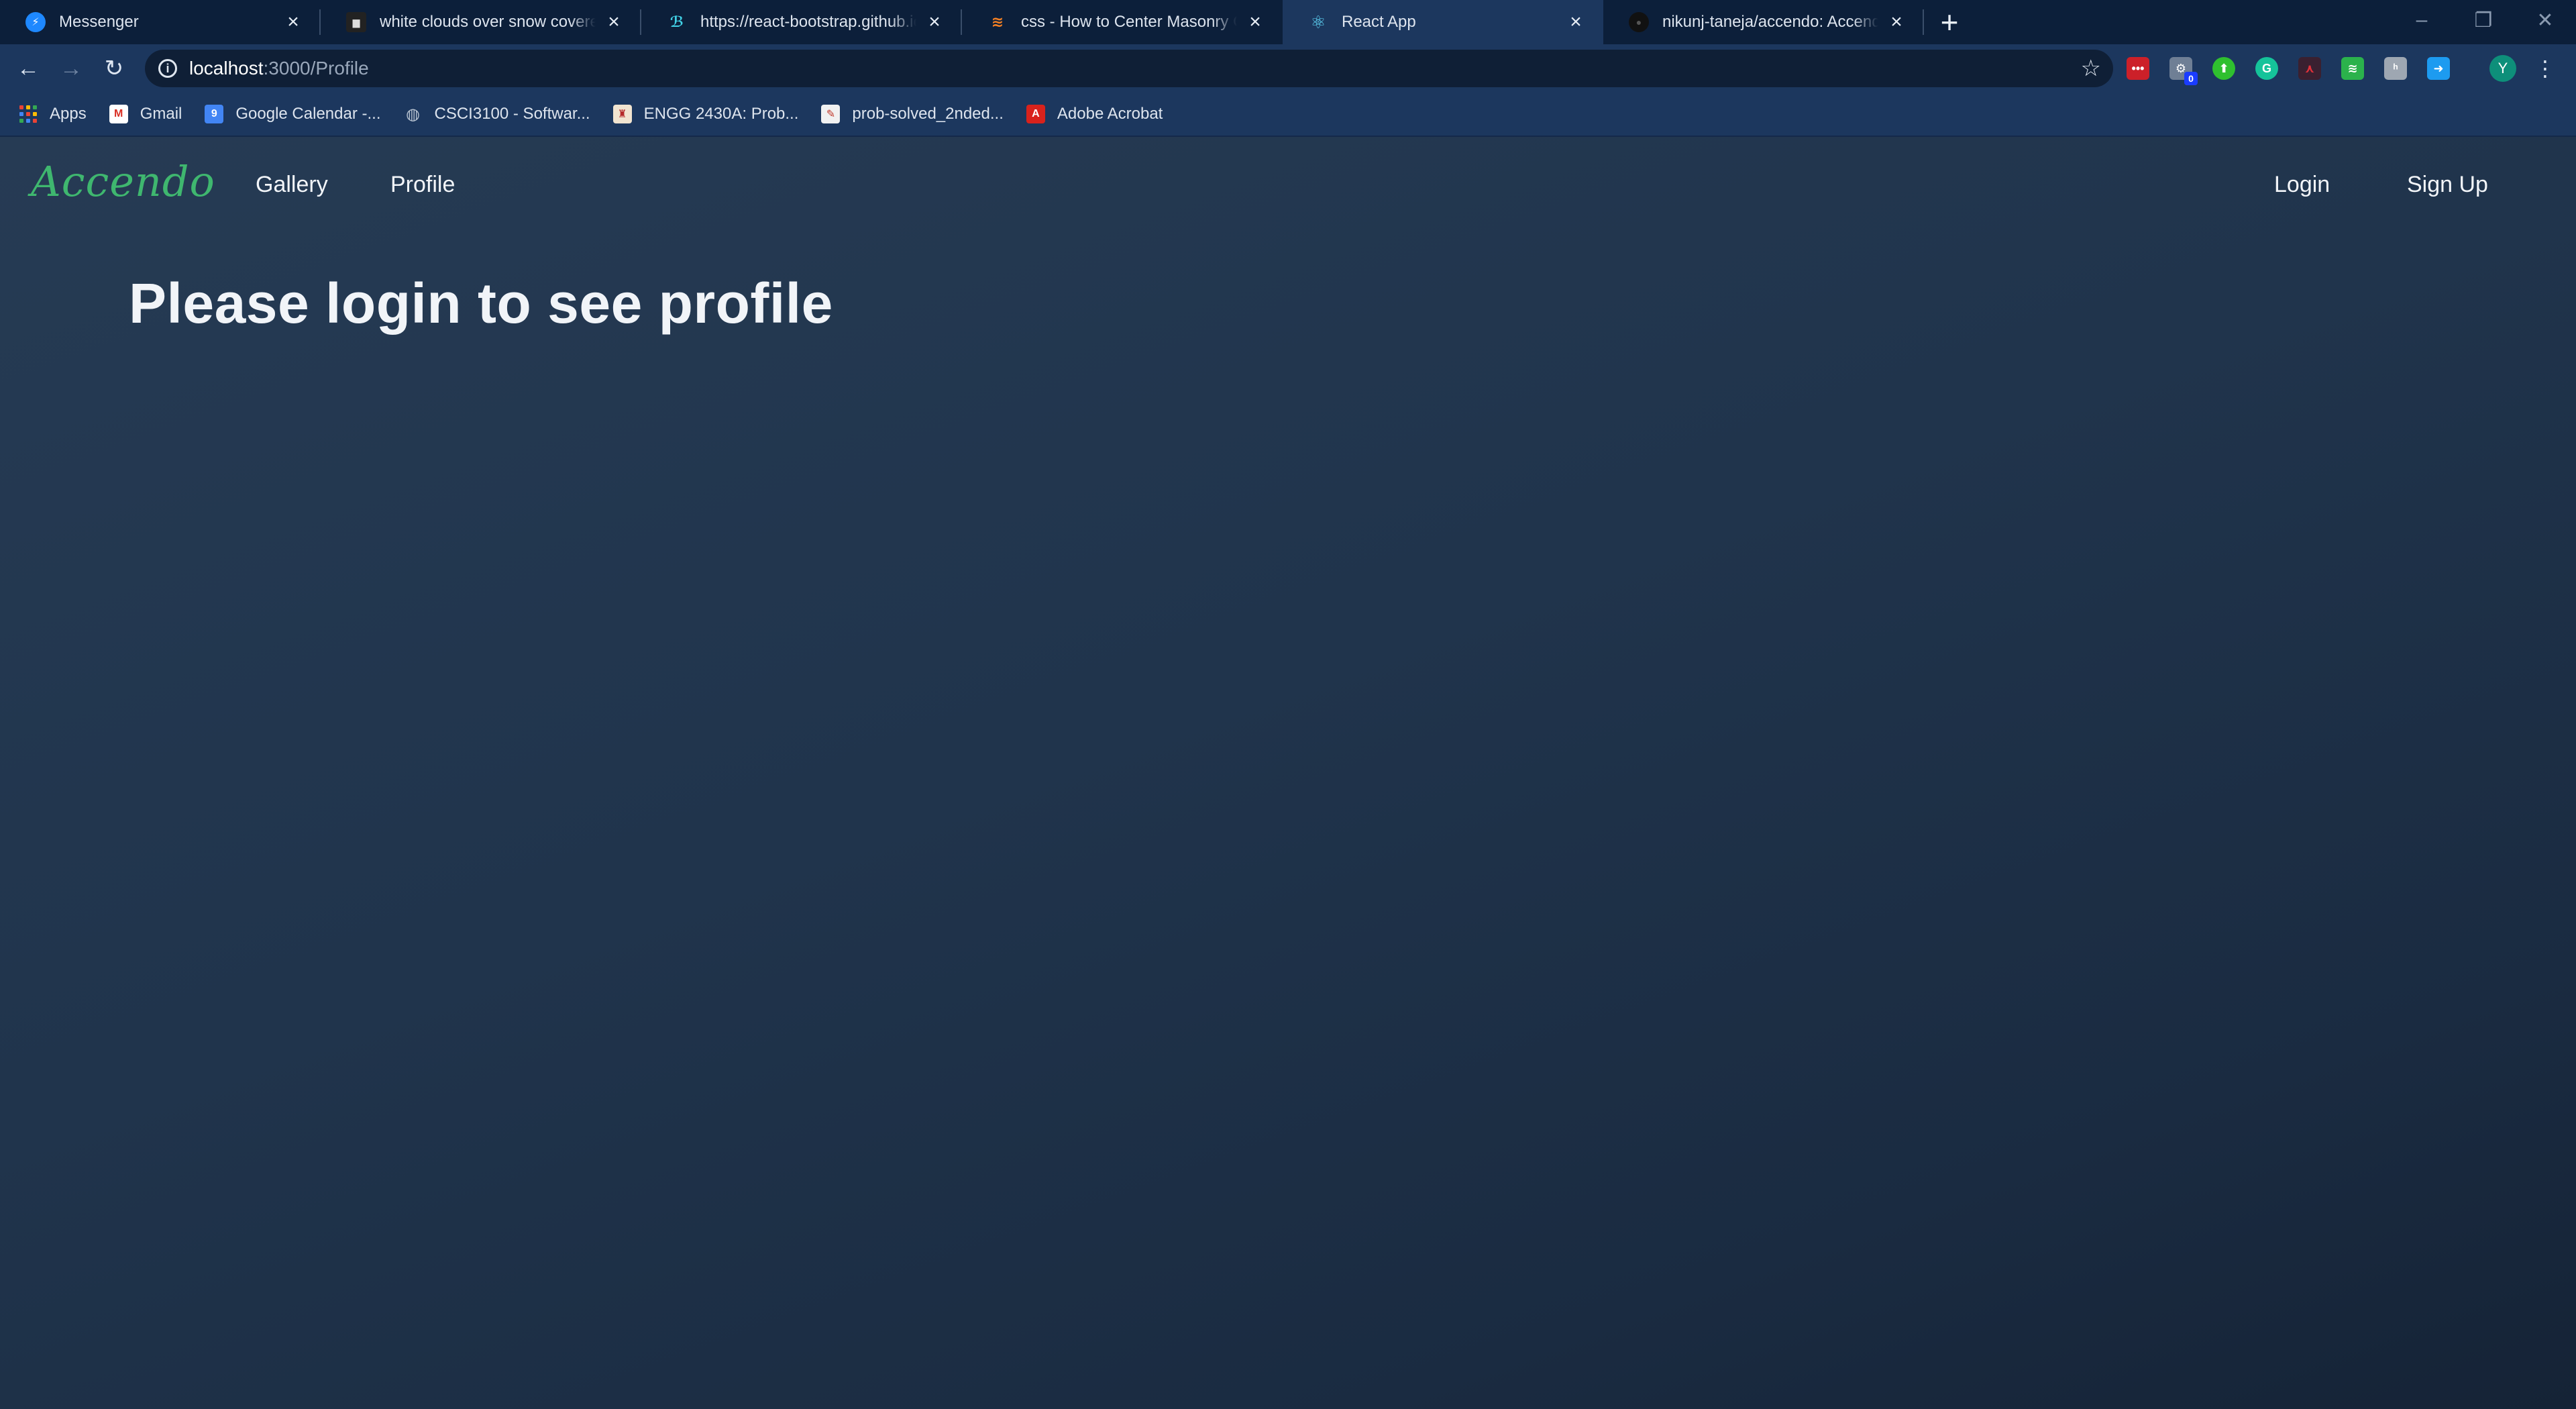  Describe the element at coordinates (71, 68) in the screenshot. I see `forward-arrow-icon: →` at that location.